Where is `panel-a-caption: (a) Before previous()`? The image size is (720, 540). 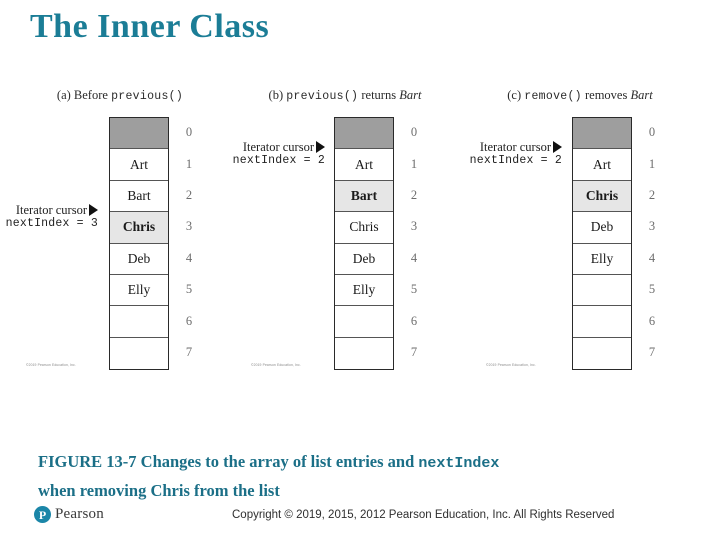 panel-a-caption: (a) Before previous() is located at coordinates (120, 95).